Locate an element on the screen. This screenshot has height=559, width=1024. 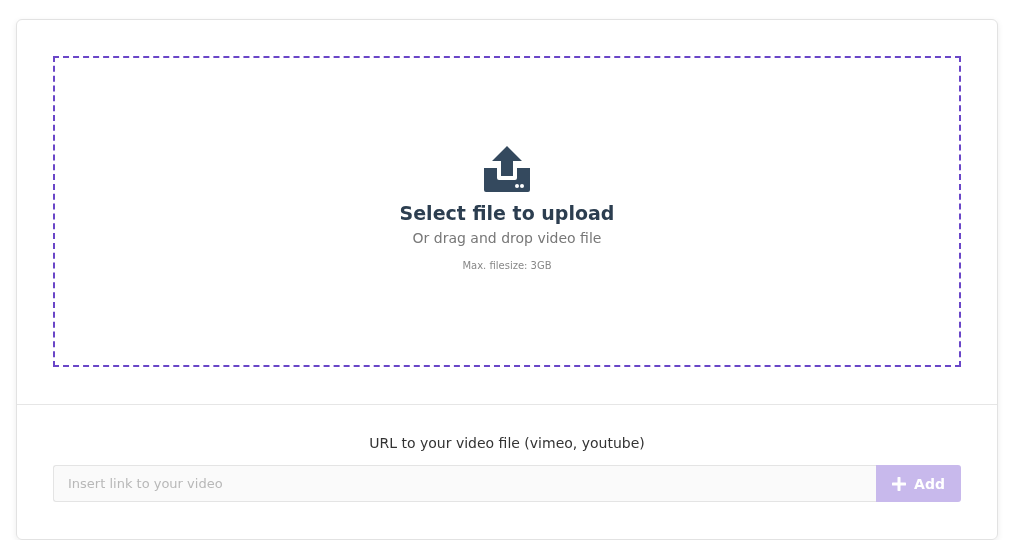
upload-icon is located at coordinates (507, 169).